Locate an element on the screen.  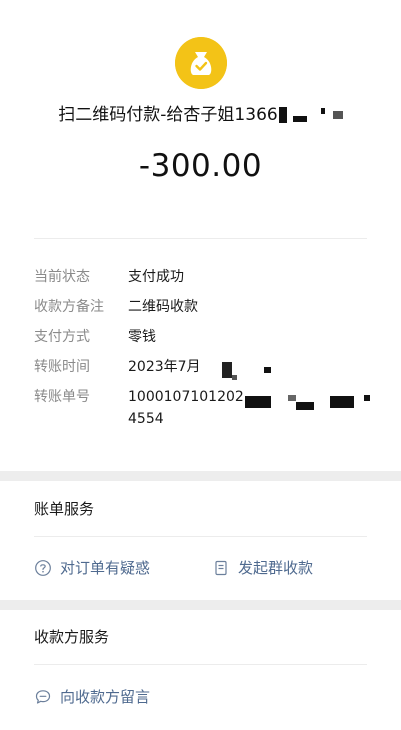
status-label: 当前状态 is located at coordinates (62, 277).